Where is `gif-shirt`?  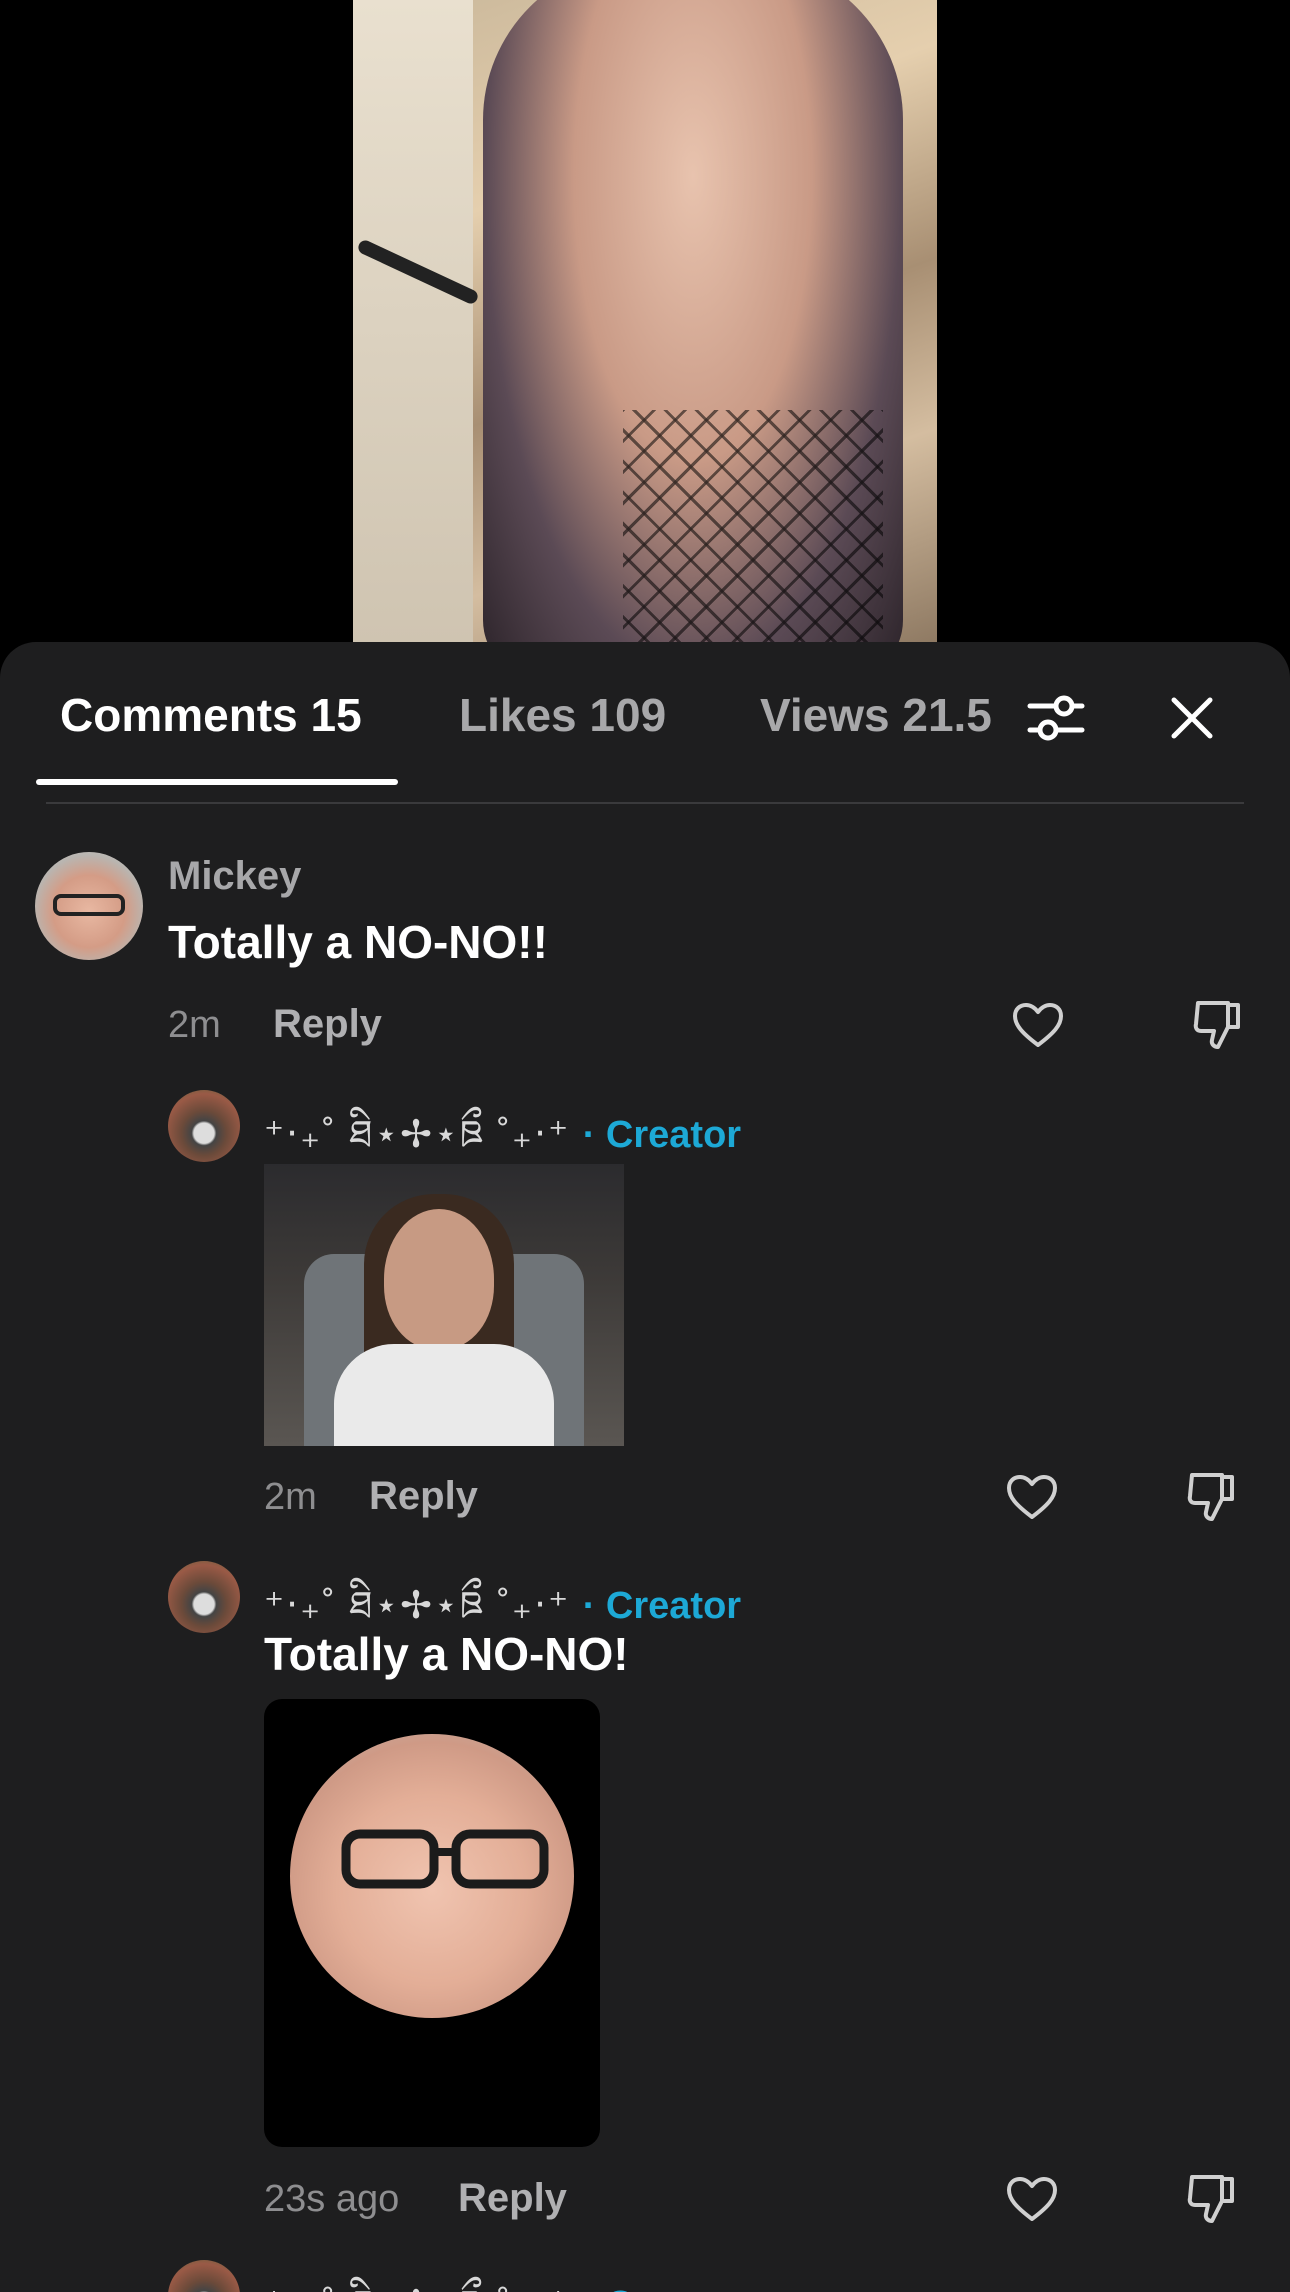
gif-shirt is located at coordinates (444, 1395).